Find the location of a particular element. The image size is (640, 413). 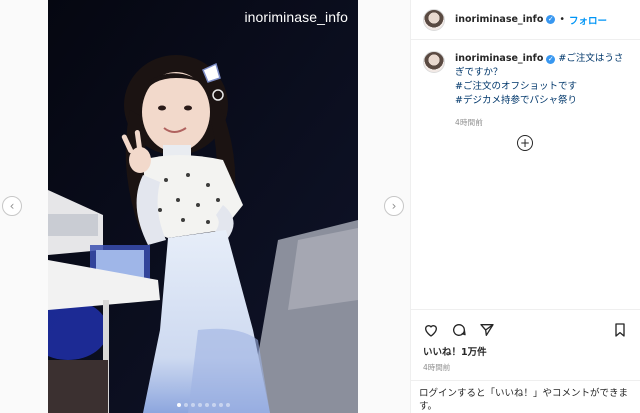

heart-icon is located at coordinates (431, 331).